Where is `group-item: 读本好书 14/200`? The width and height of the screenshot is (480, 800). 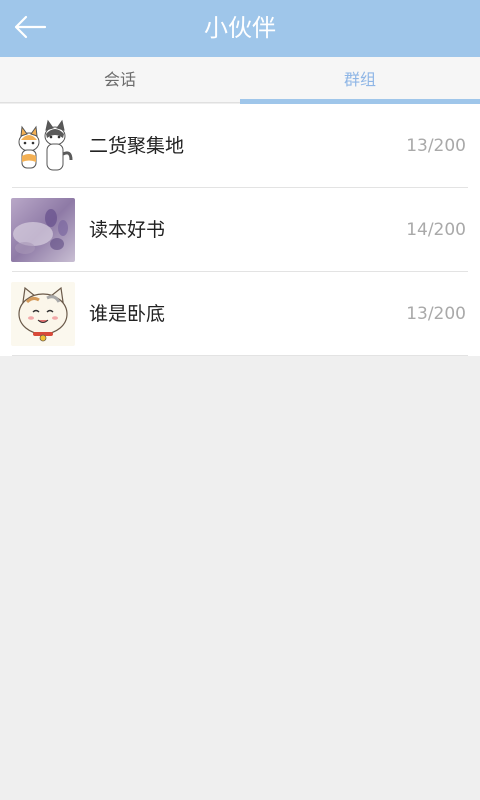 group-item: 读本好书 14/200 is located at coordinates (240, 230).